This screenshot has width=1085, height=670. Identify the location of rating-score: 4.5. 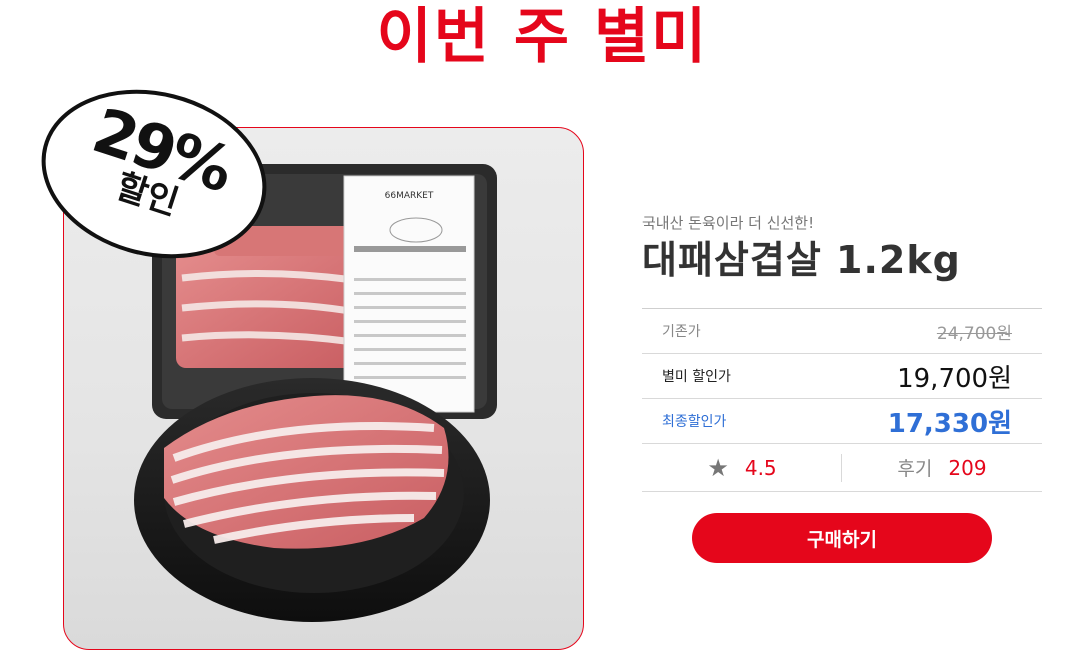
(760, 467).